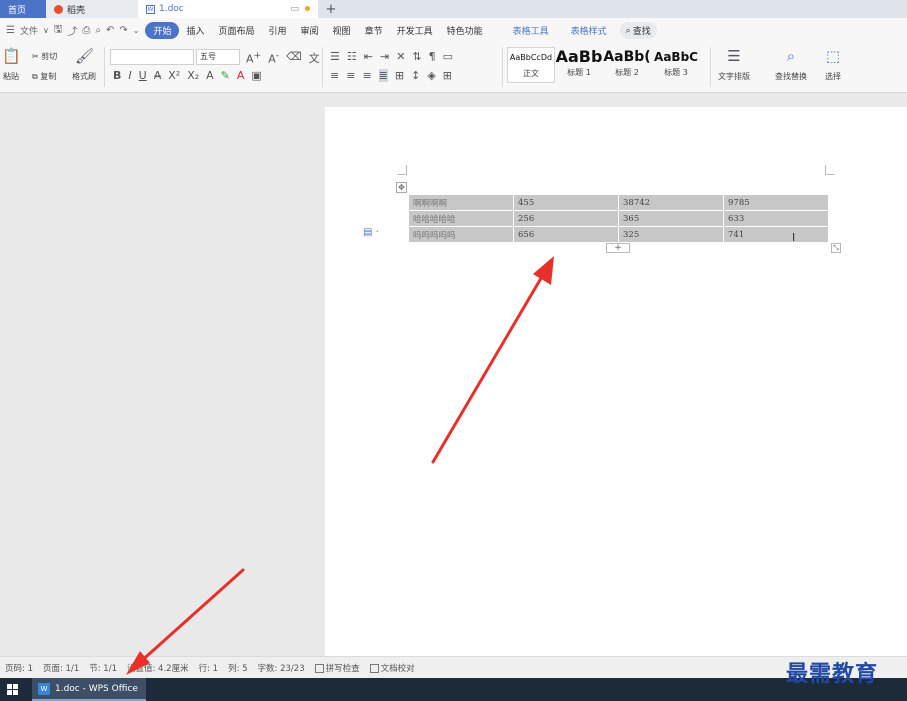 Image resolution: width=907 pixels, height=701 pixels. What do you see at coordinates (58, 30) in the screenshot?
I see `save-icon: 🖫` at bounding box center [58, 30].